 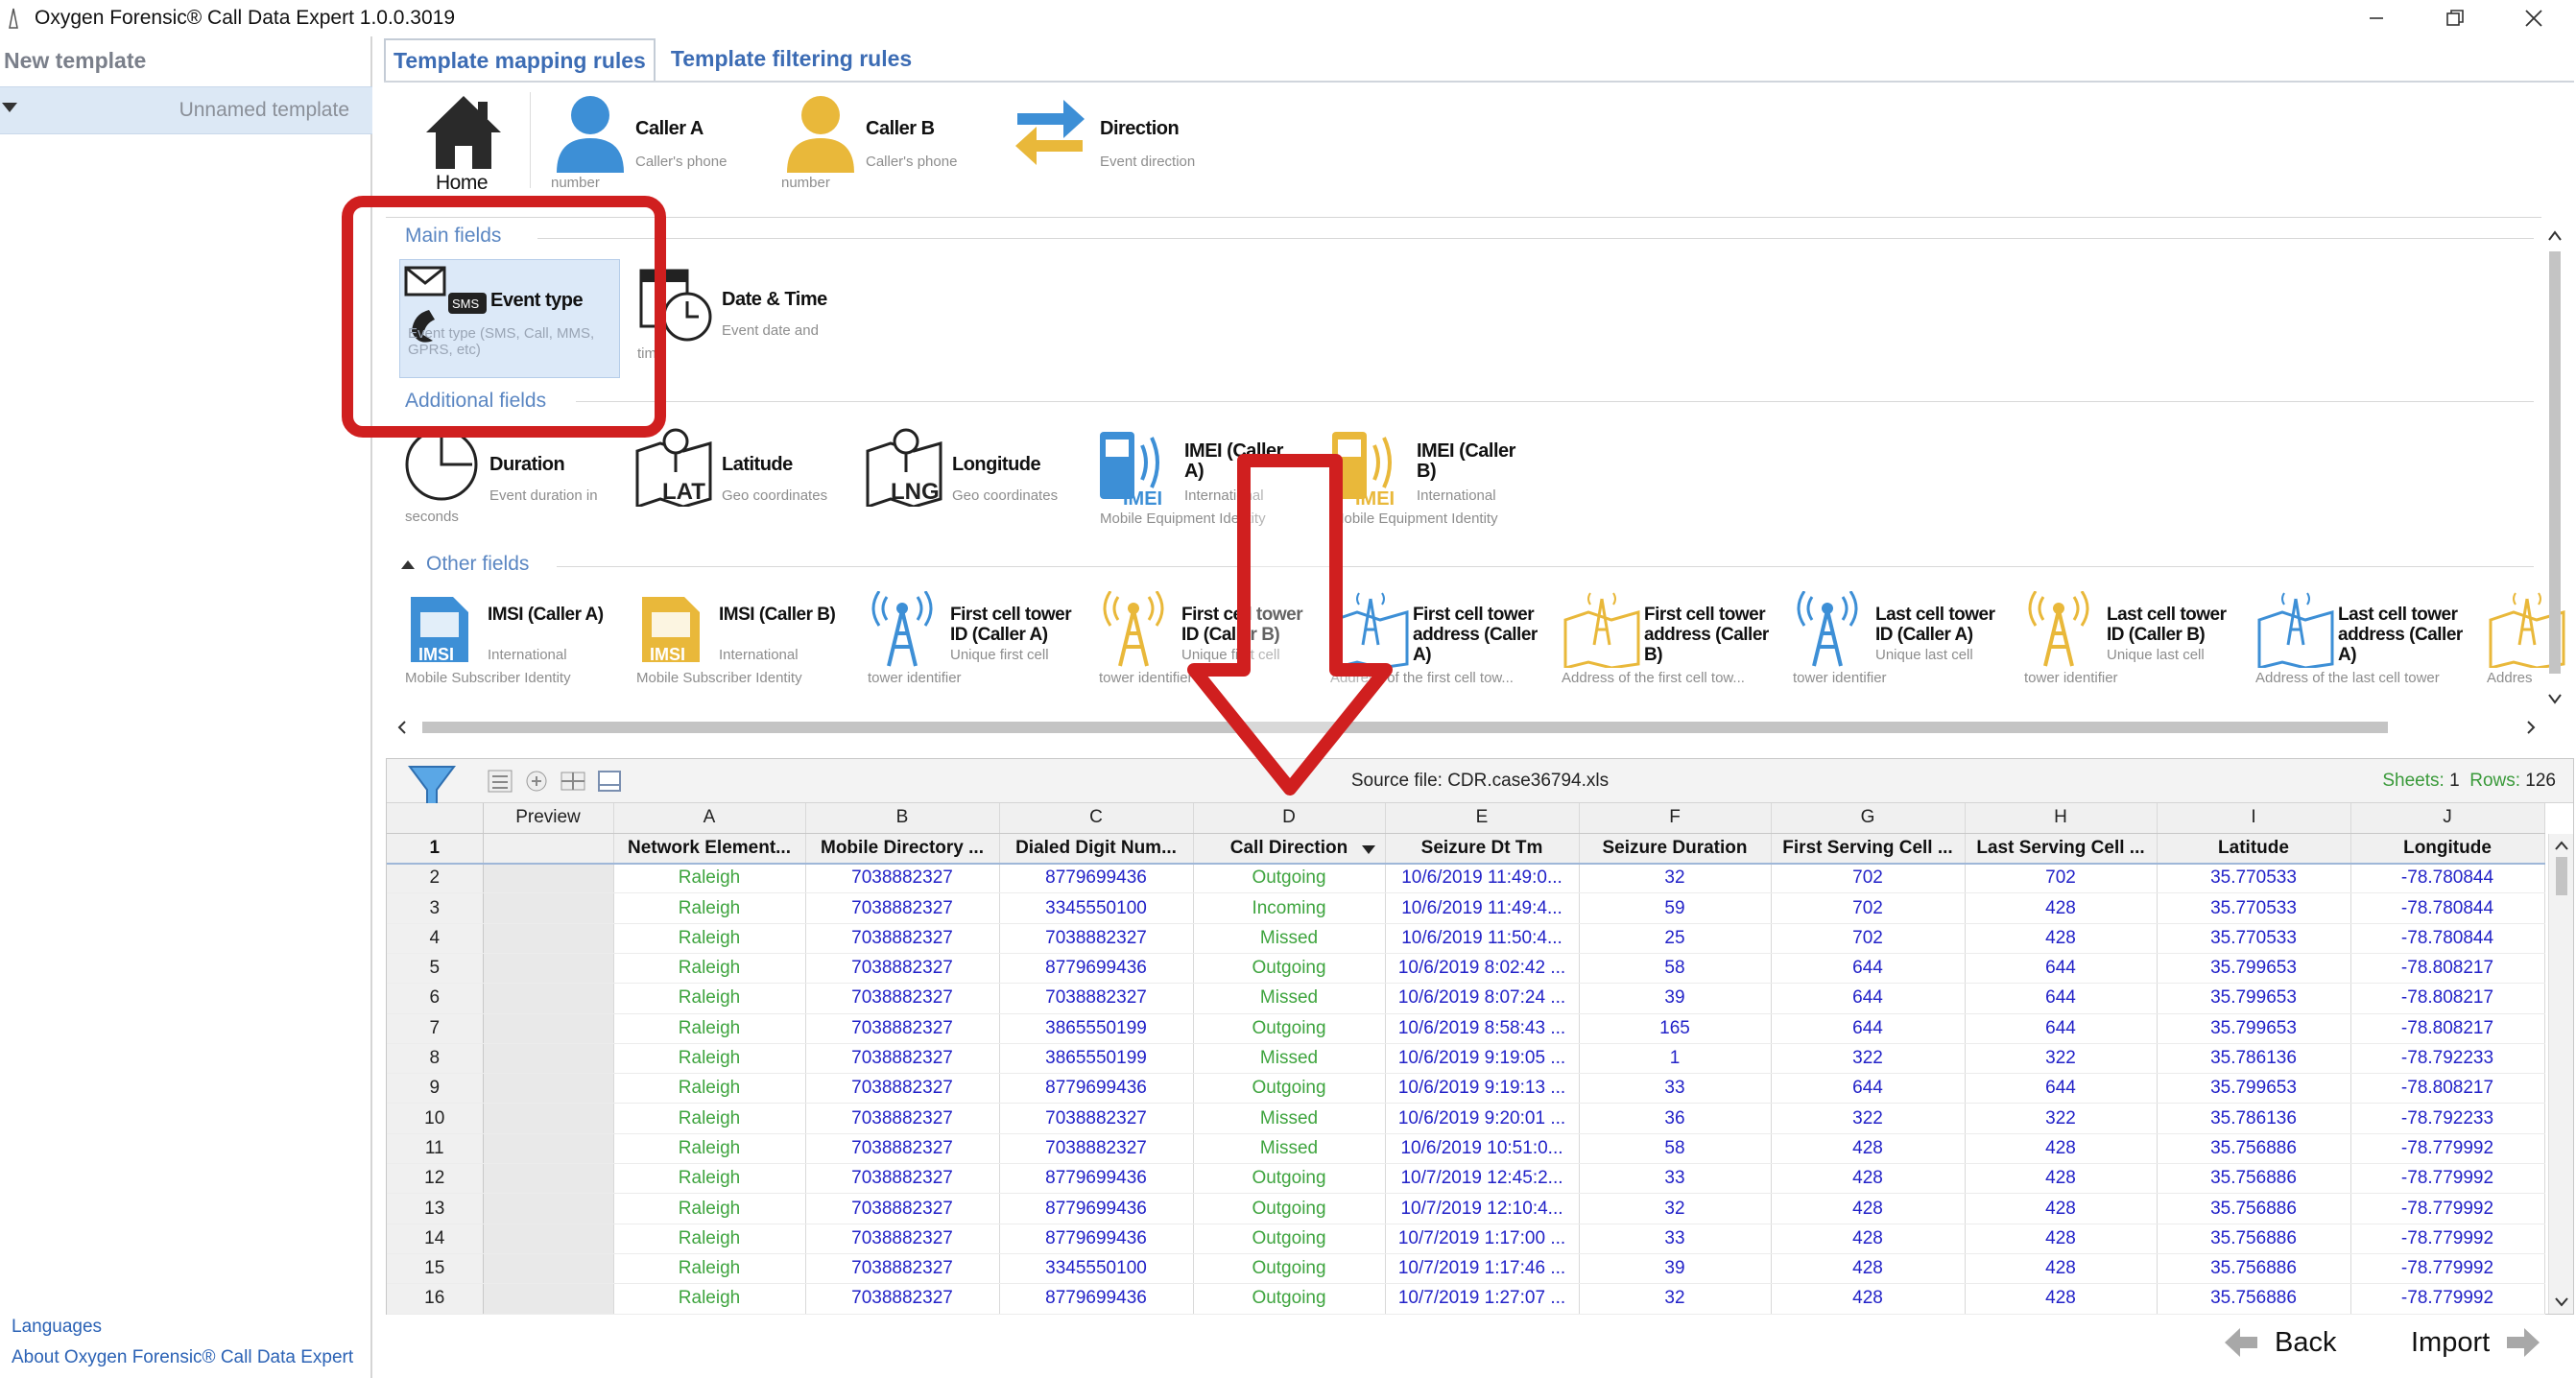 What do you see at coordinates (182, 1358) in the screenshot?
I see `about-link: About Oxygen Forensic® Call Data Expert` at bounding box center [182, 1358].